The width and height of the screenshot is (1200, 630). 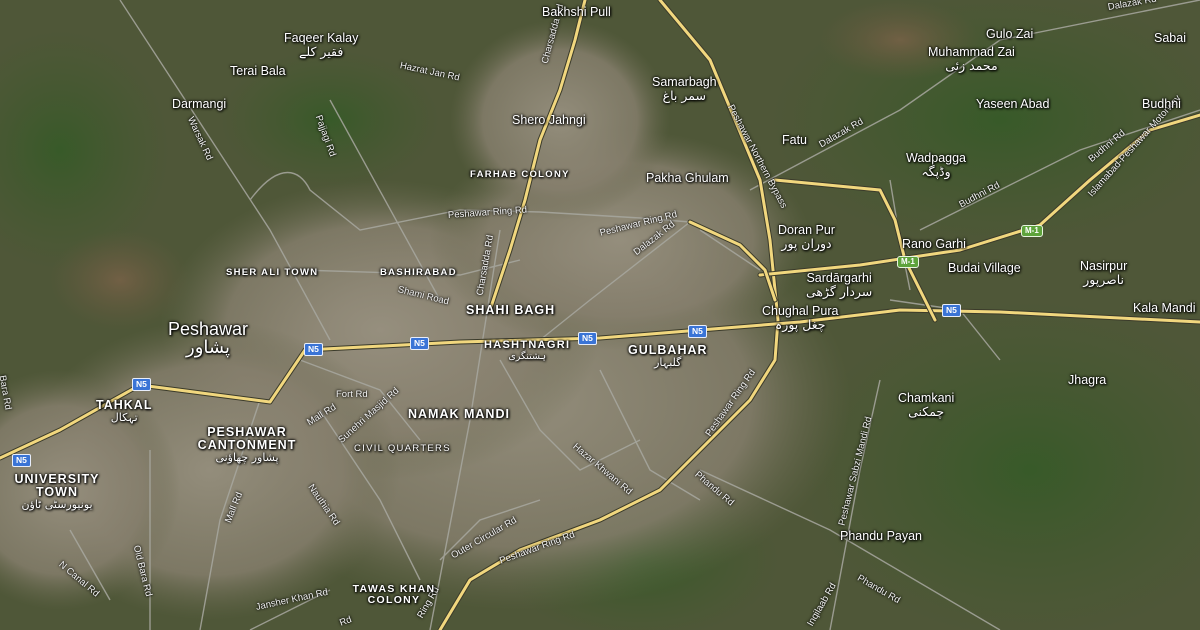 I want to click on place-name-urdu: دوران پور, so click(x=806, y=244).